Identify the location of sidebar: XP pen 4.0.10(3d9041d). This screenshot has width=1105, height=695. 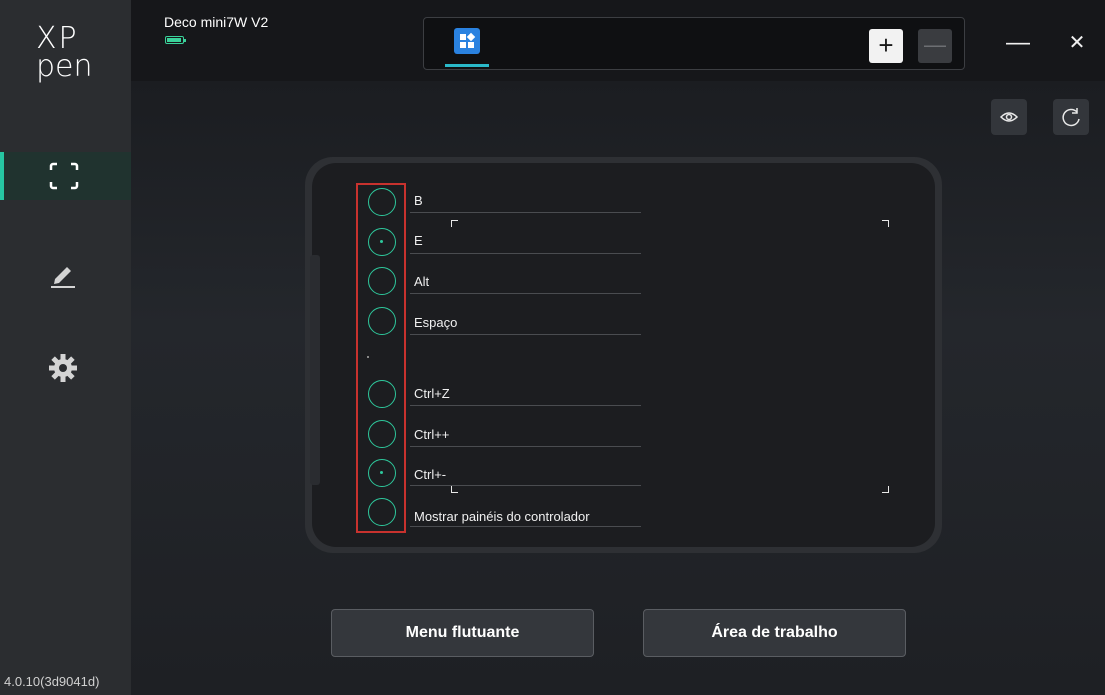
(65, 347).